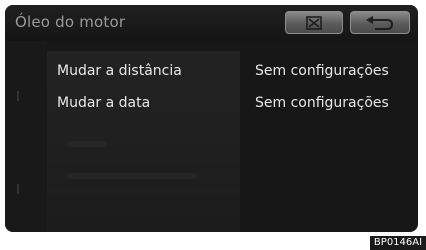  I want to click on header-bar: Óleo do motor, so click(211, 23).